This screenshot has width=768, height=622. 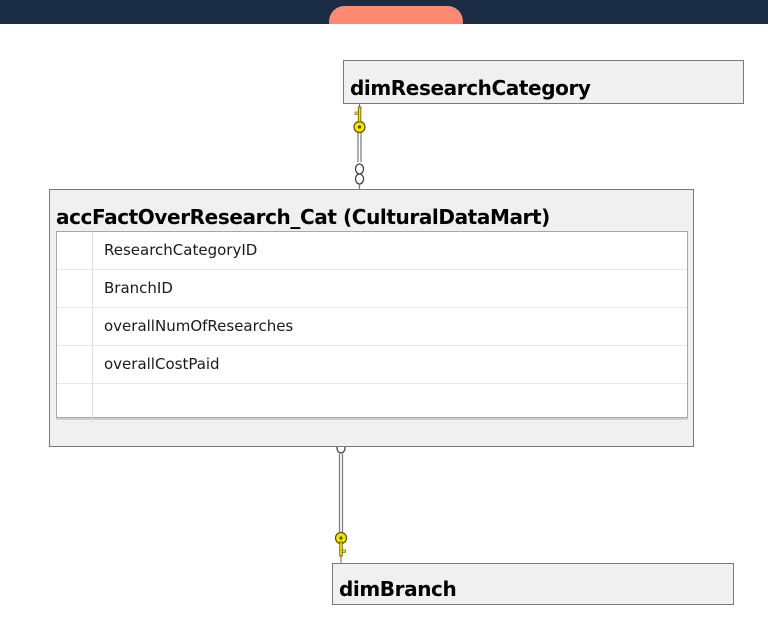 I want to click on column-row: overallCostPaid, so click(x=372, y=365).